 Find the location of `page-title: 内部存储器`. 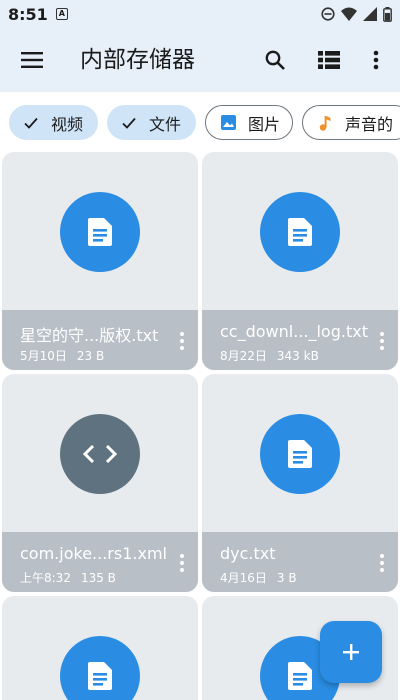

page-title: 内部存储器 is located at coordinates (137, 60).